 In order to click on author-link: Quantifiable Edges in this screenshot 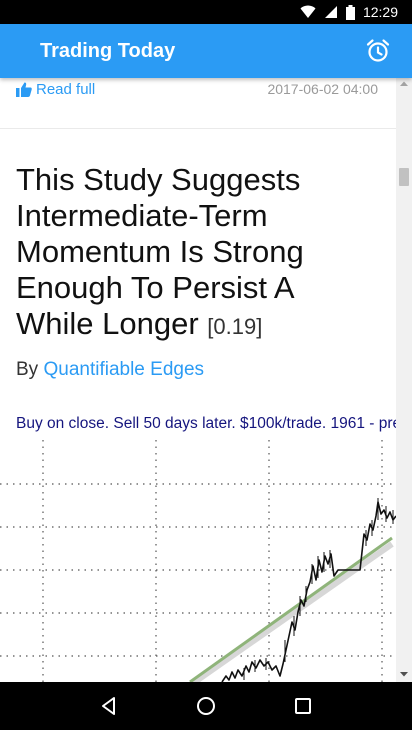, I will do `click(123, 369)`.